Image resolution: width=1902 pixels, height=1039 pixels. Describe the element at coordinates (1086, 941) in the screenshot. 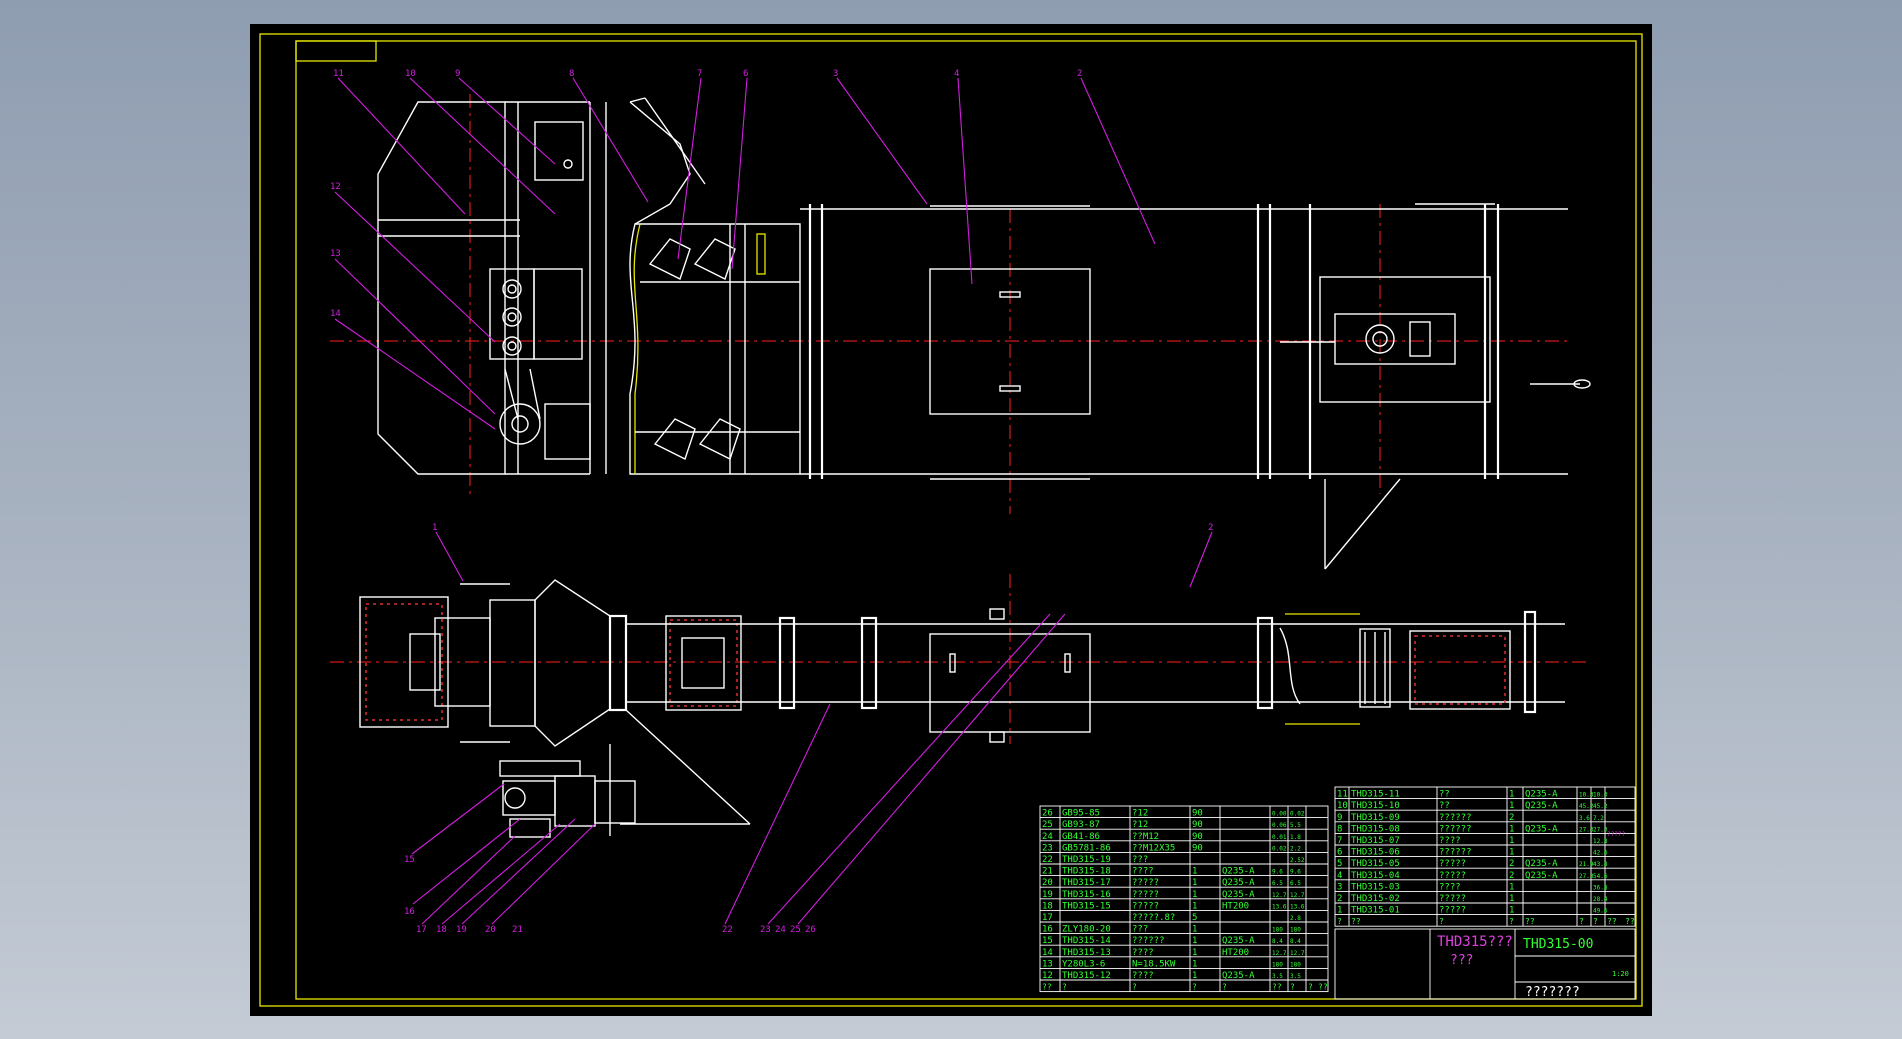

I see `bom-left-cell-code: THD315-14` at that location.